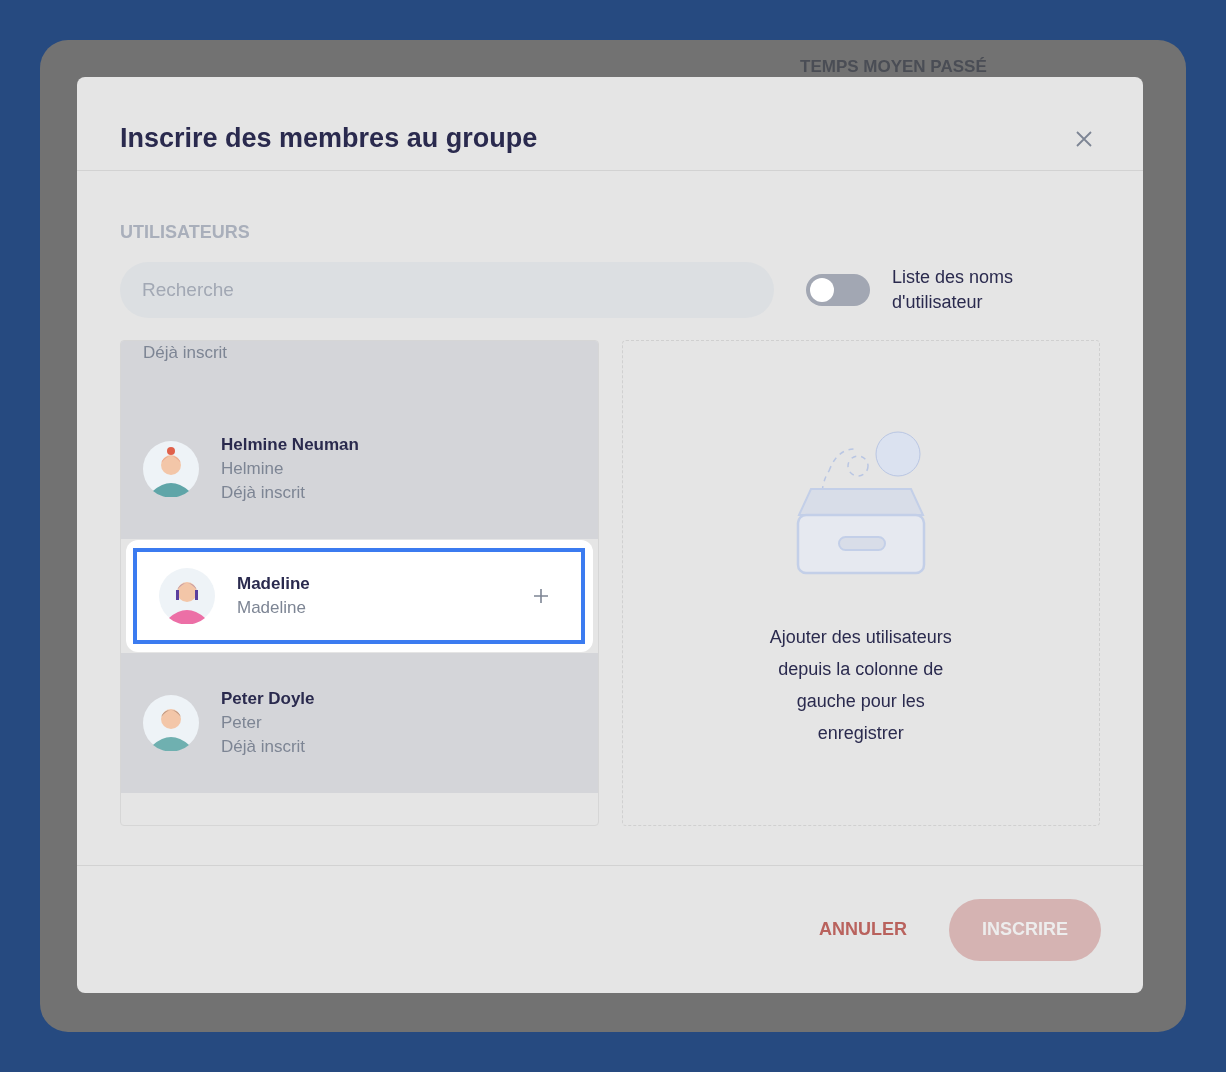 Image resolution: width=1226 pixels, height=1072 pixels. I want to click on user-name: Helmine Neuman, so click(290, 445).